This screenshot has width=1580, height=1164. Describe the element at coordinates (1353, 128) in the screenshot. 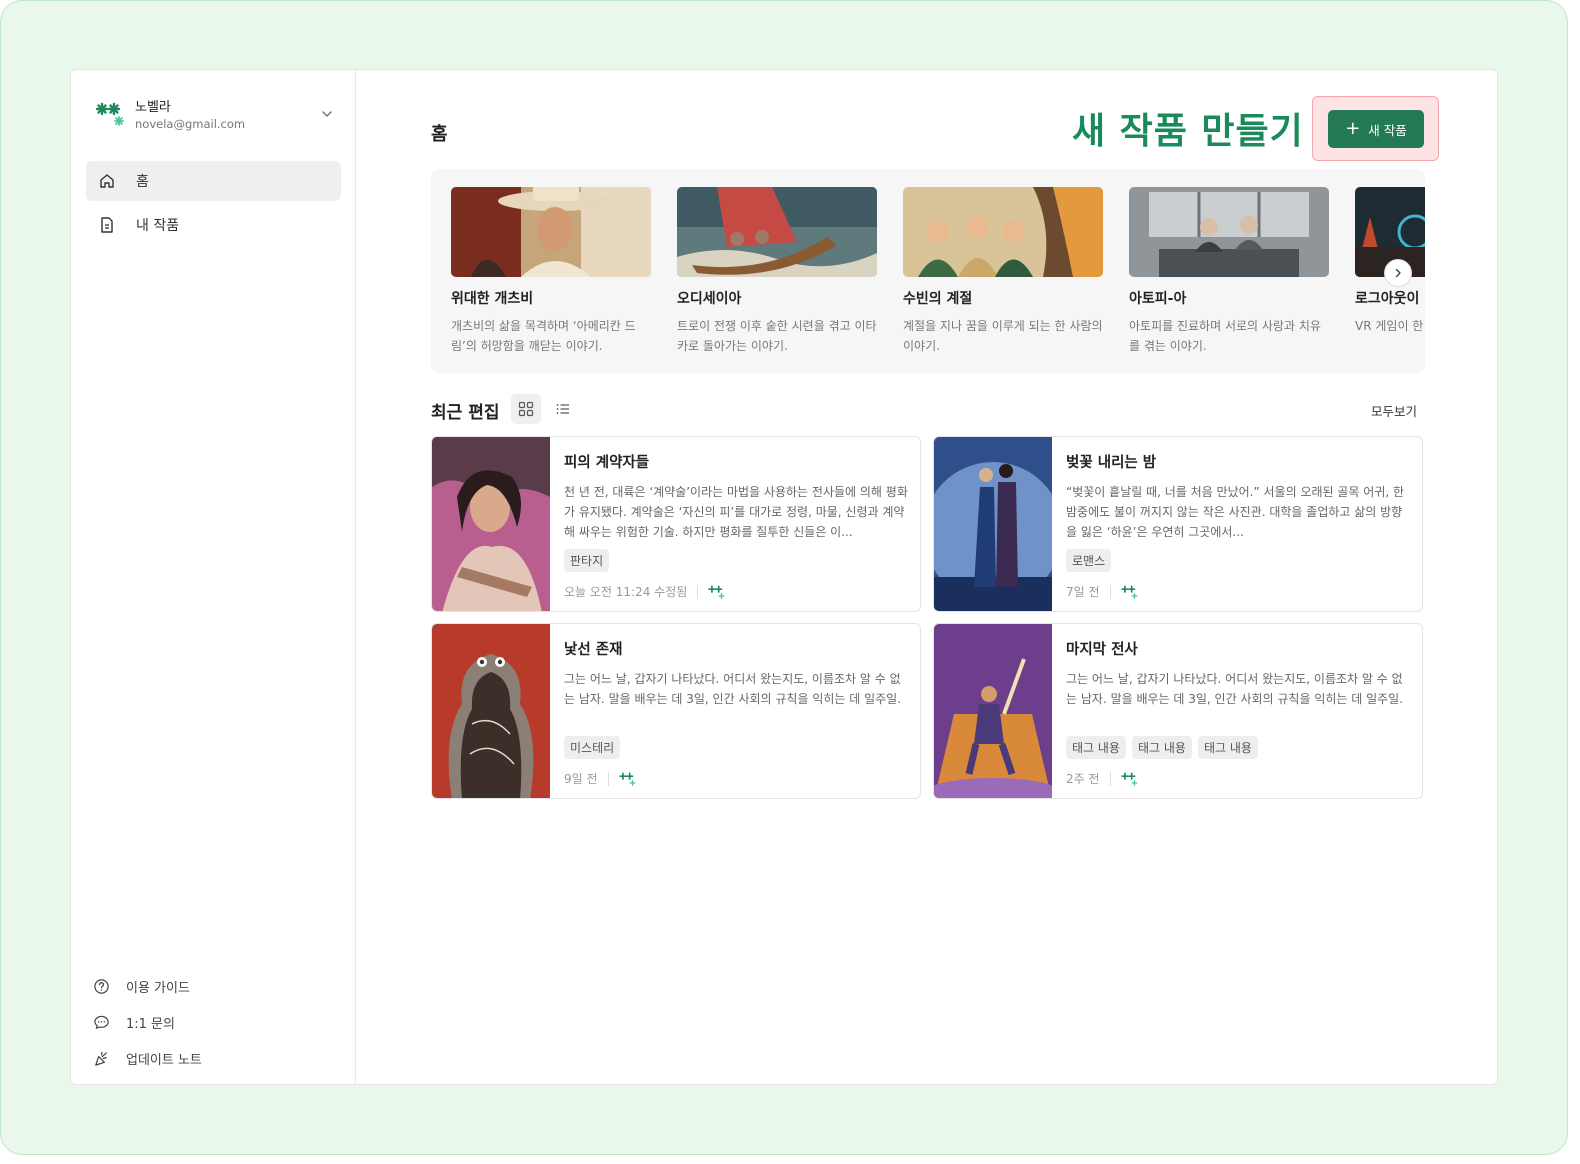

I see `plus-icon: +` at that location.